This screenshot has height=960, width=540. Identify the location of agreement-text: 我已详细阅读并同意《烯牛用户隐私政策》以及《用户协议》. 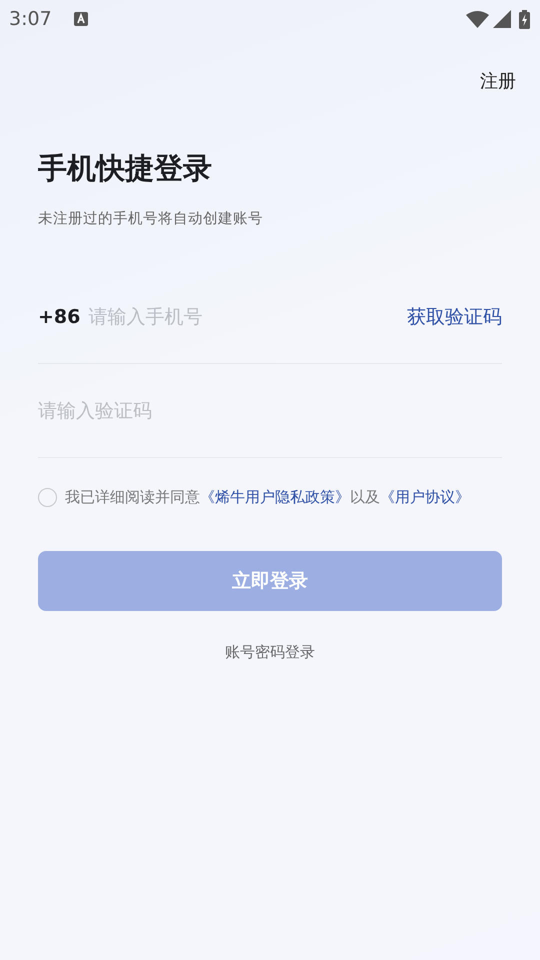
(267, 497).